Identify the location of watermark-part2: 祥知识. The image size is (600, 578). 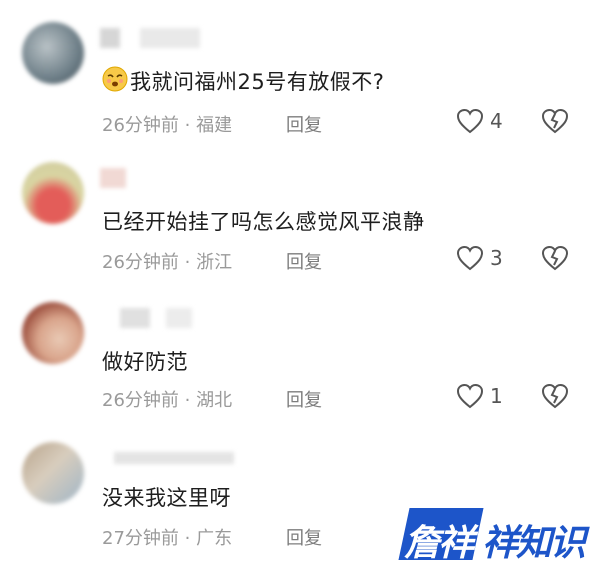
(534, 543).